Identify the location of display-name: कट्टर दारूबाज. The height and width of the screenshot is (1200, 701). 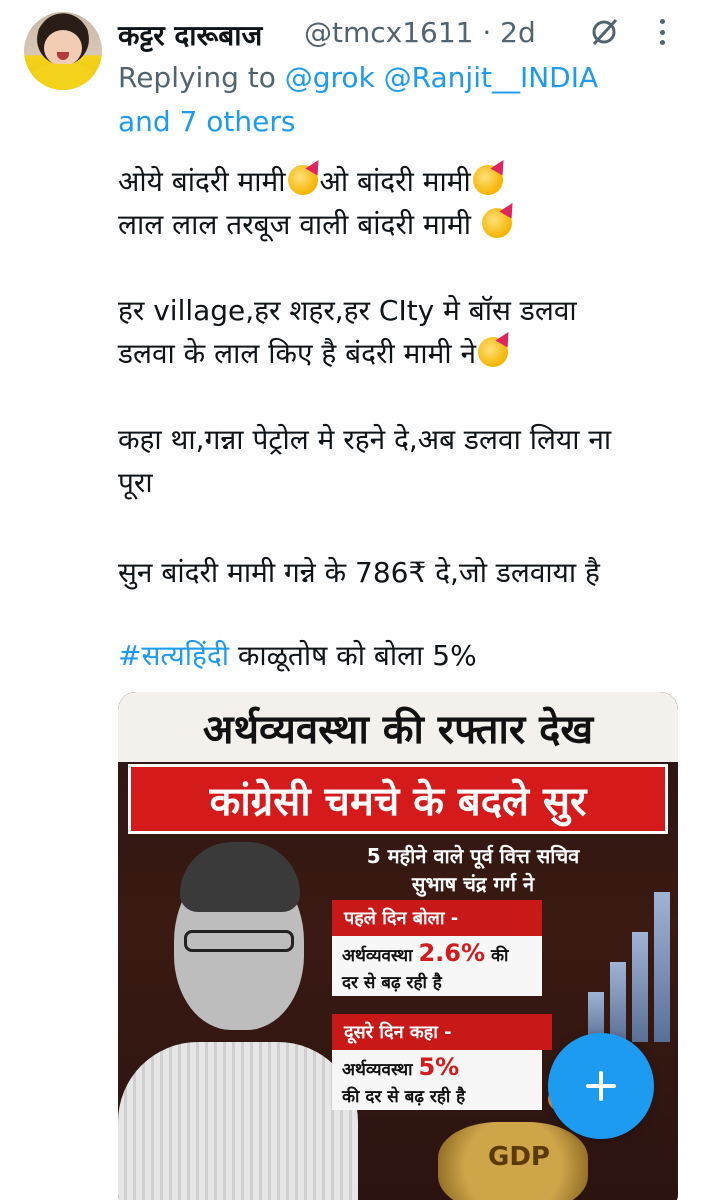
(190, 35).